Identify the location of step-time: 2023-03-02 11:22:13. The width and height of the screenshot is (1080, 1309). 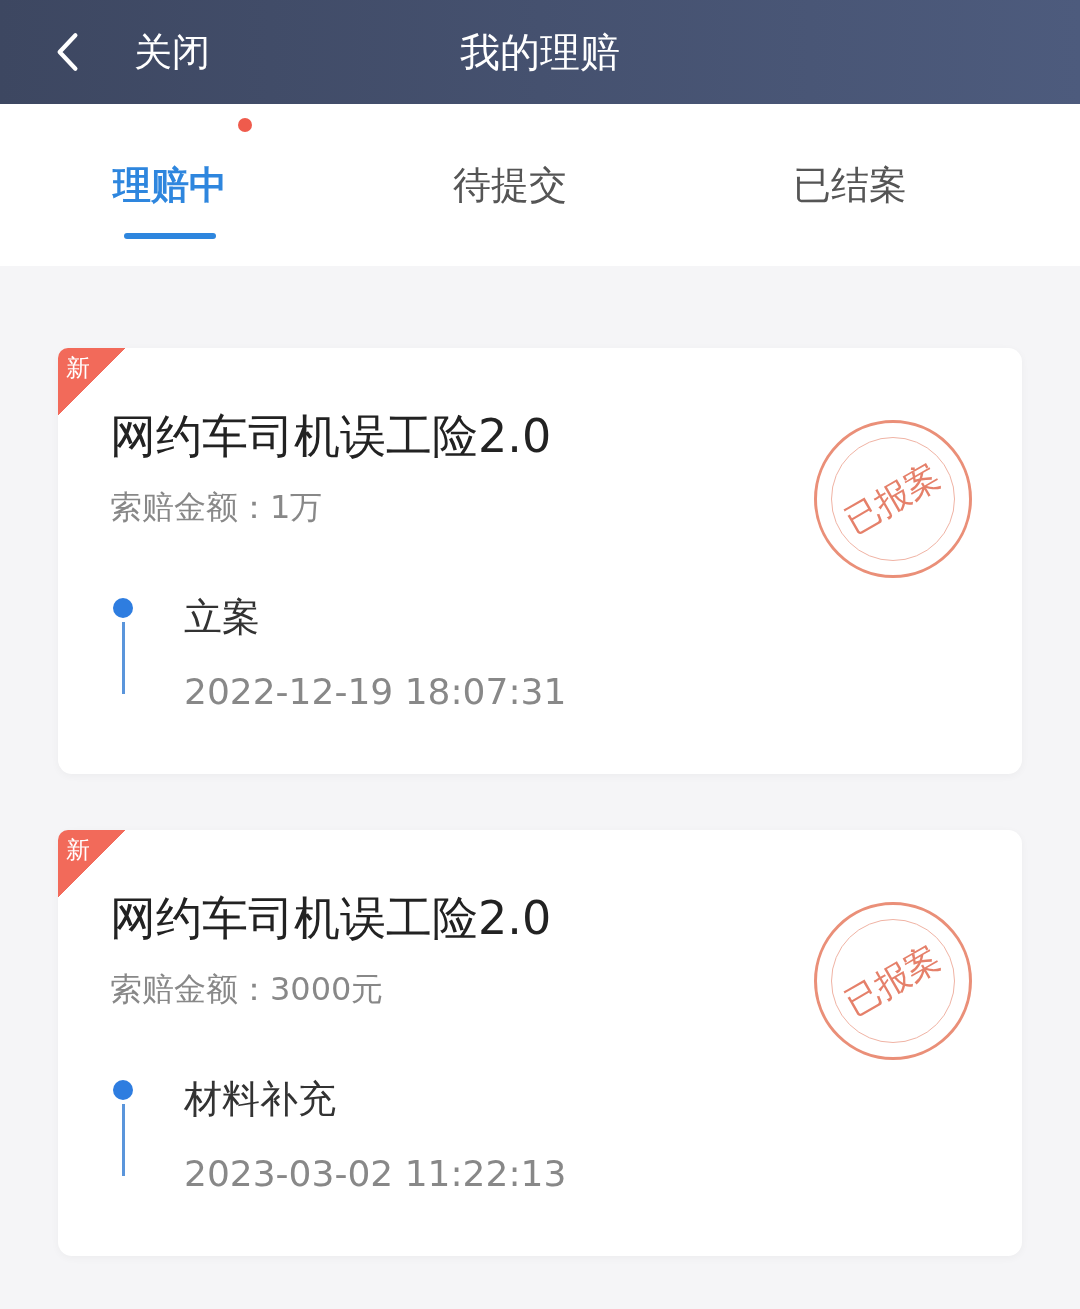
(375, 1173).